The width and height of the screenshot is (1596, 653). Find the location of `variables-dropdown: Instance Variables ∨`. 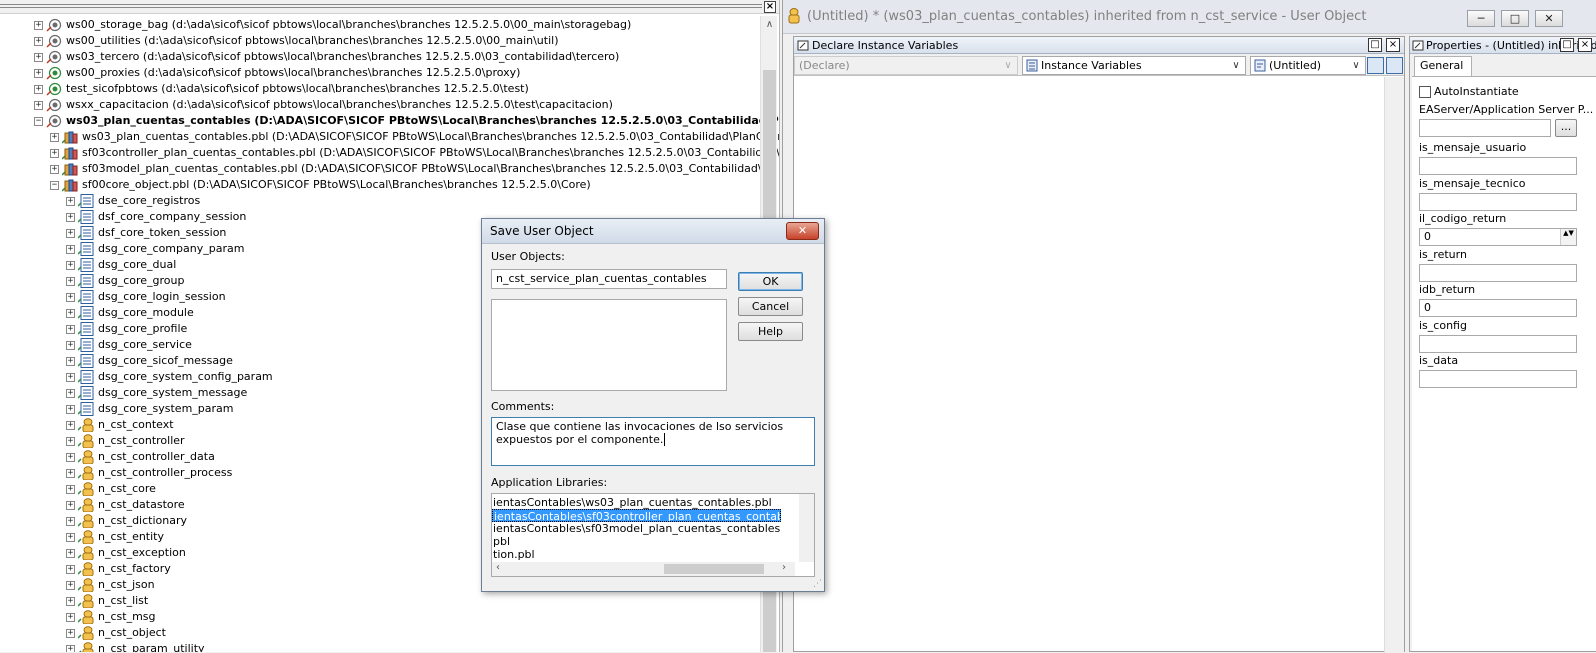

variables-dropdown: Instance Variables ∨ is located at coordinates (1134, 65).